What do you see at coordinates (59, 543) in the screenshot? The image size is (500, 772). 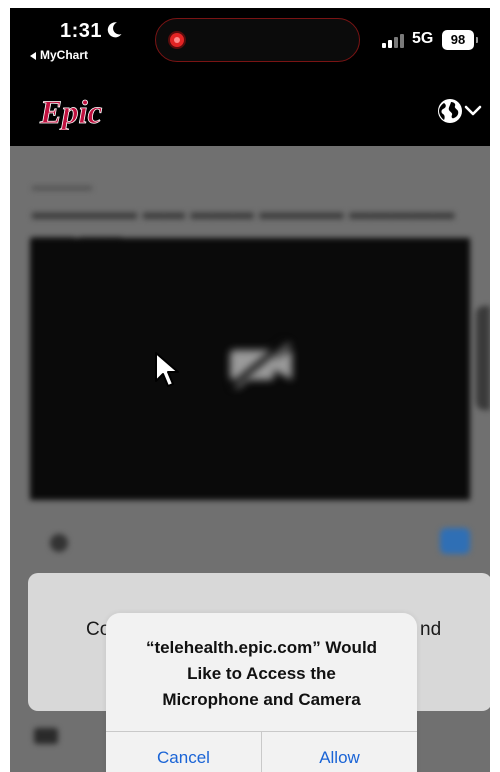 I see `microphone-icon` at bounding box center [59, 543].